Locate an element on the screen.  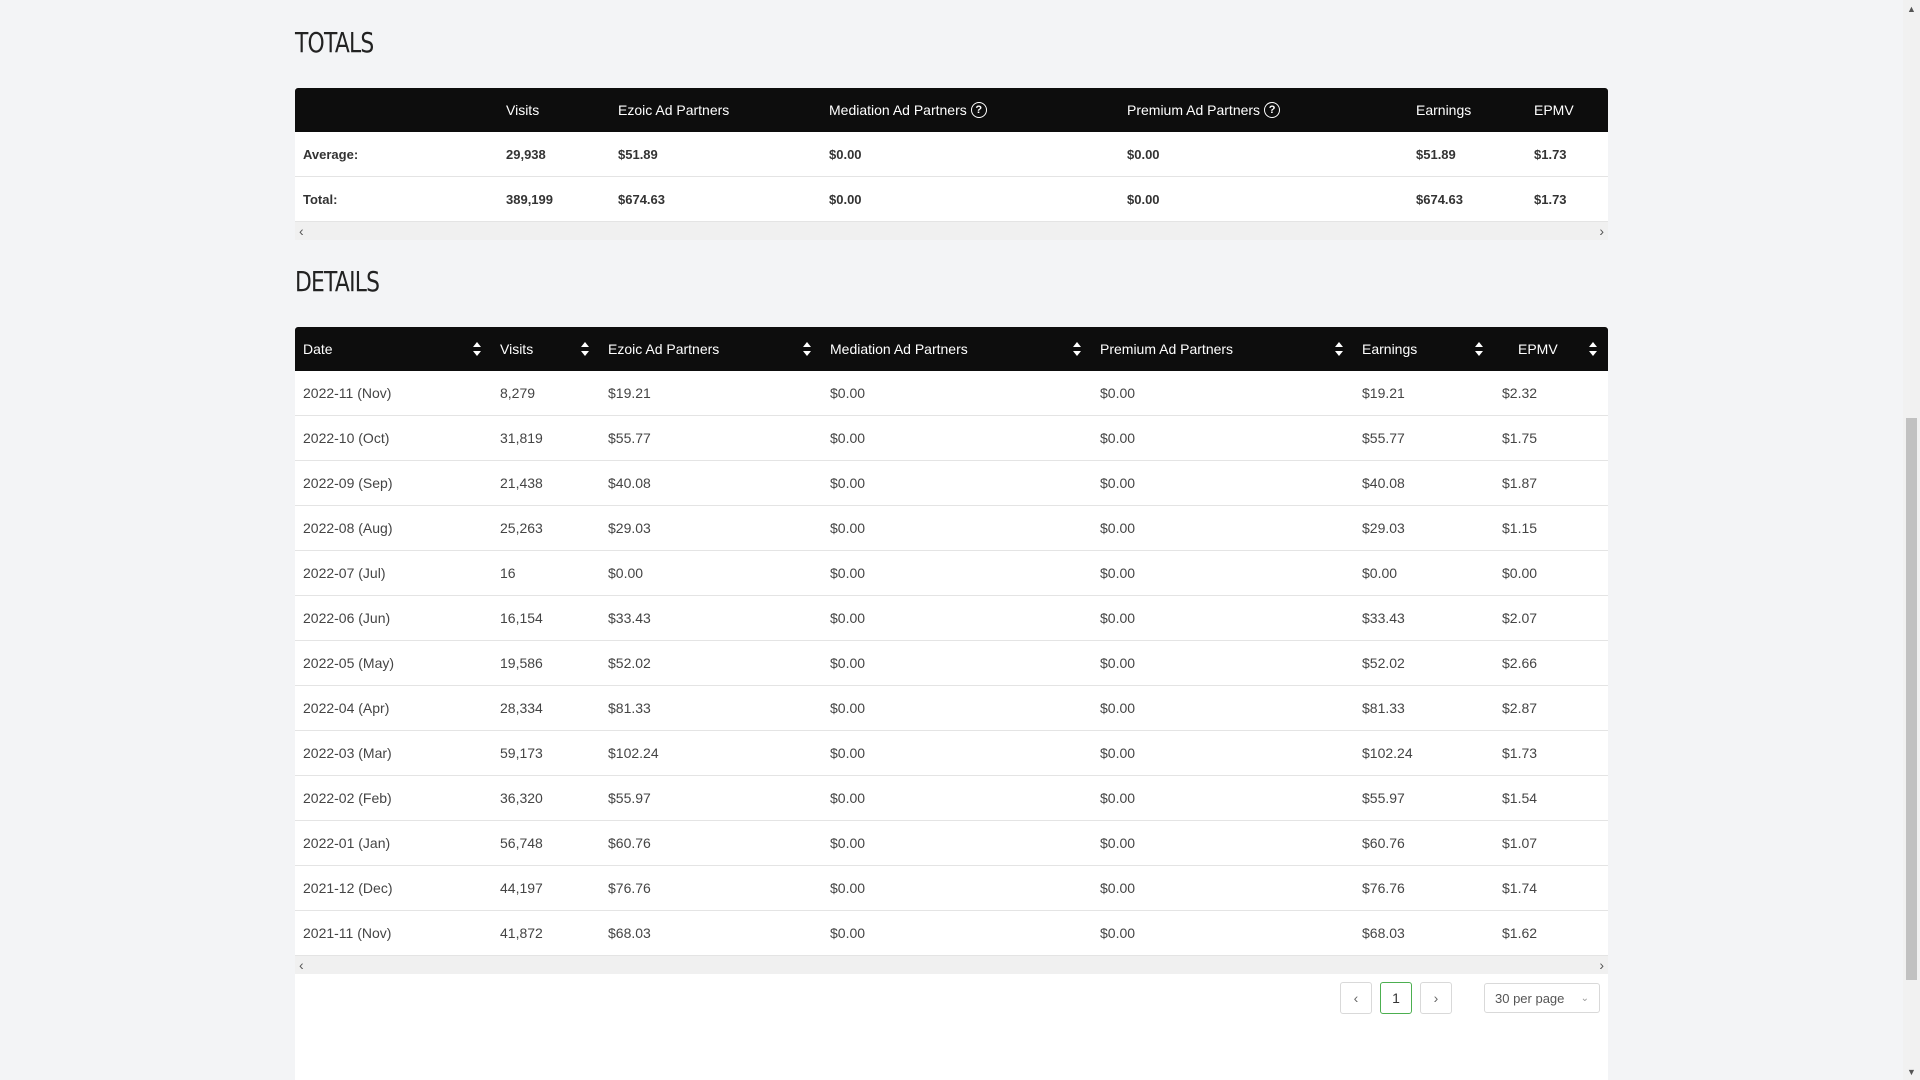
table-cell: 21,438 is located at coordinates (521, 483).